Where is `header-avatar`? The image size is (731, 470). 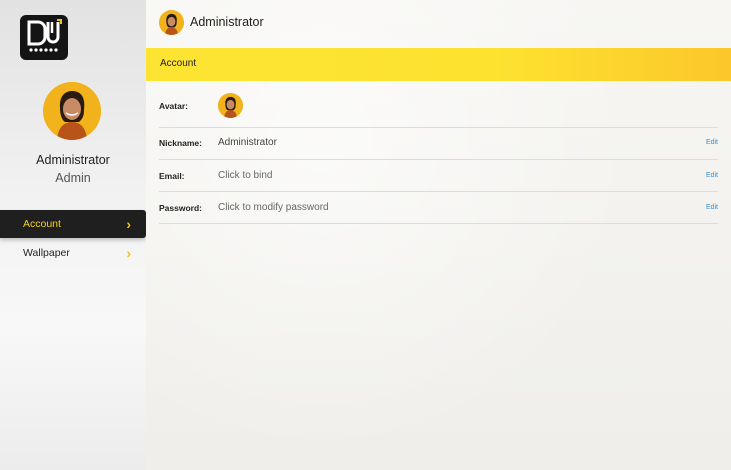 header-avatar is located at coordinates (171, 22).